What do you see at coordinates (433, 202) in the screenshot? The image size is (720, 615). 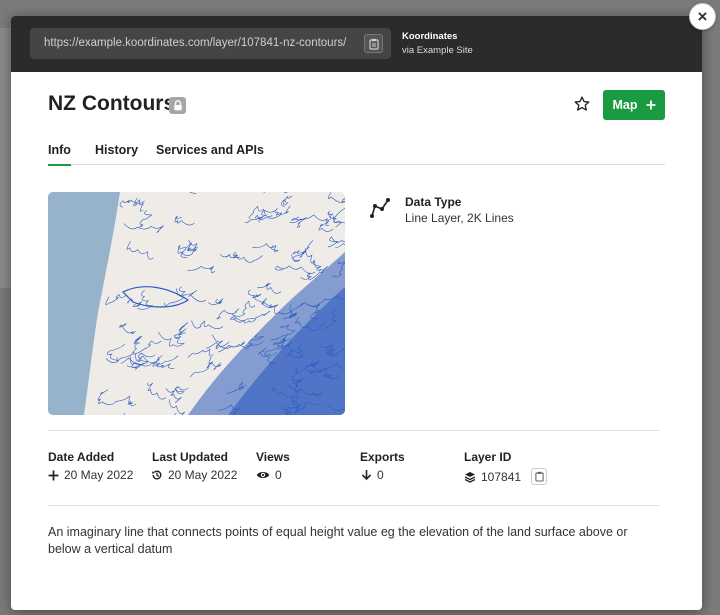 I see `data-type-label: Data Type` at bounding box center [433, 202].